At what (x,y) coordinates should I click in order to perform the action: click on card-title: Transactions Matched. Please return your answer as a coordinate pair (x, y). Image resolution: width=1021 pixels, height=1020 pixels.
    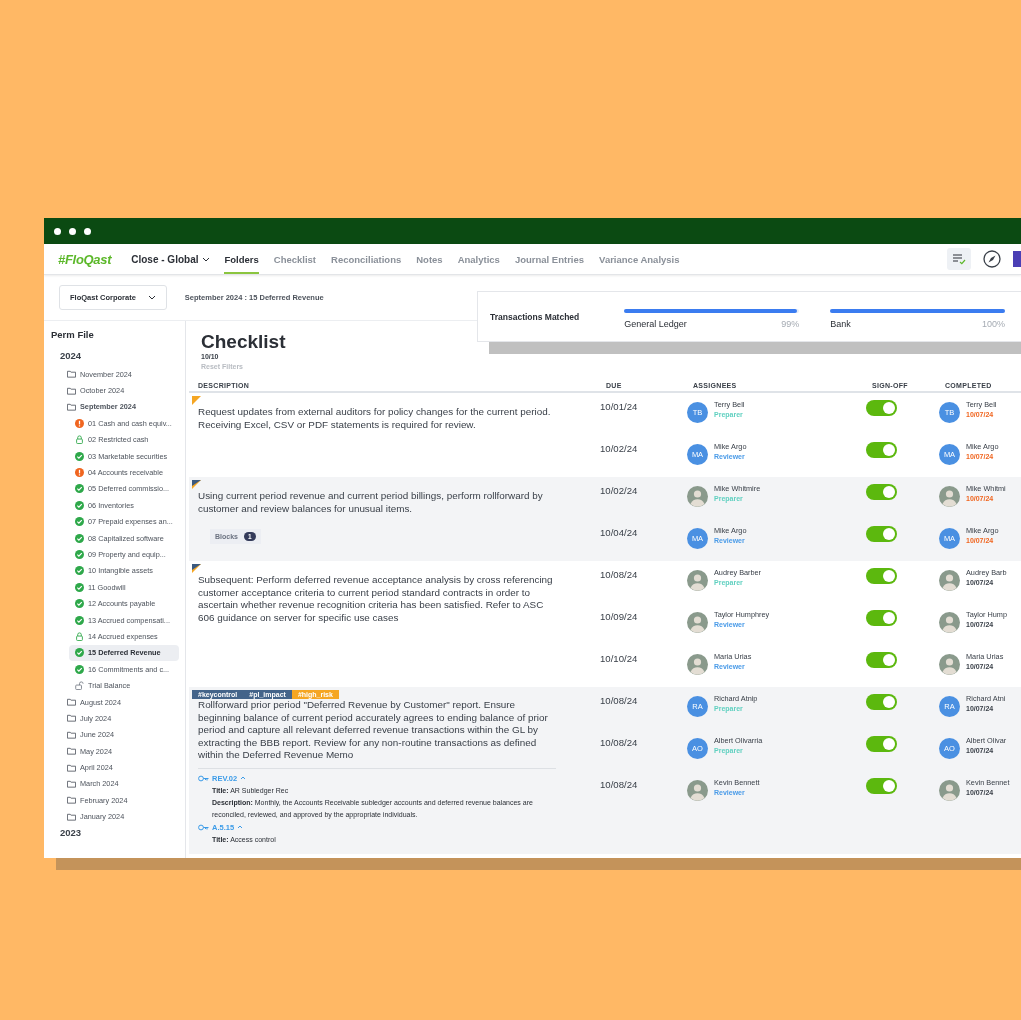
    Looking at the image, I should click on (535, 316).